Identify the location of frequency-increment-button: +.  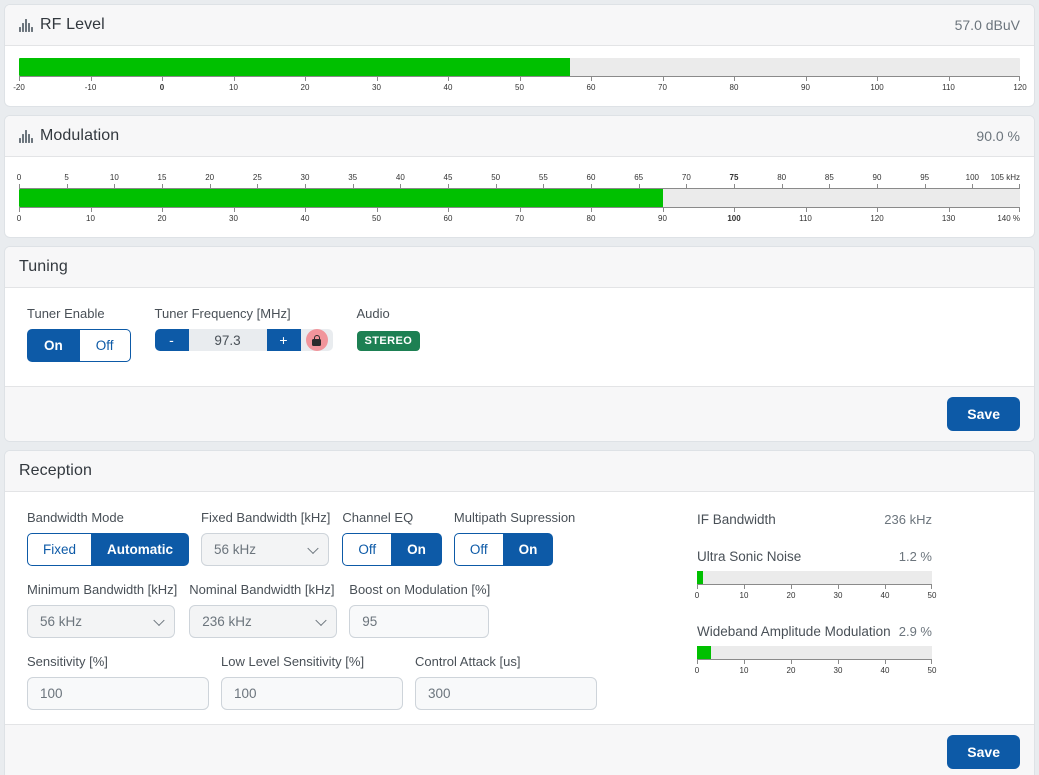
(283, 340).